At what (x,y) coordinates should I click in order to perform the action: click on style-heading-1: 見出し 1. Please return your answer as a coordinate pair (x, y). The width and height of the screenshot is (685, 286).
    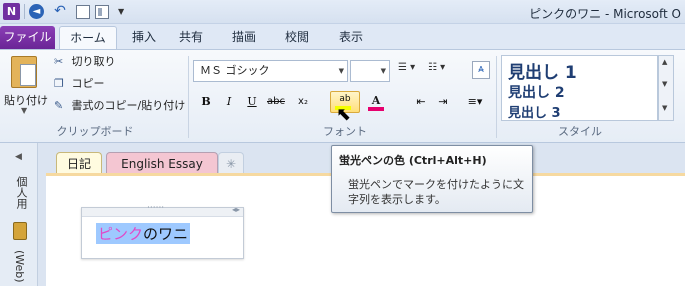
    Looking at the image, I should click on (542, 70).